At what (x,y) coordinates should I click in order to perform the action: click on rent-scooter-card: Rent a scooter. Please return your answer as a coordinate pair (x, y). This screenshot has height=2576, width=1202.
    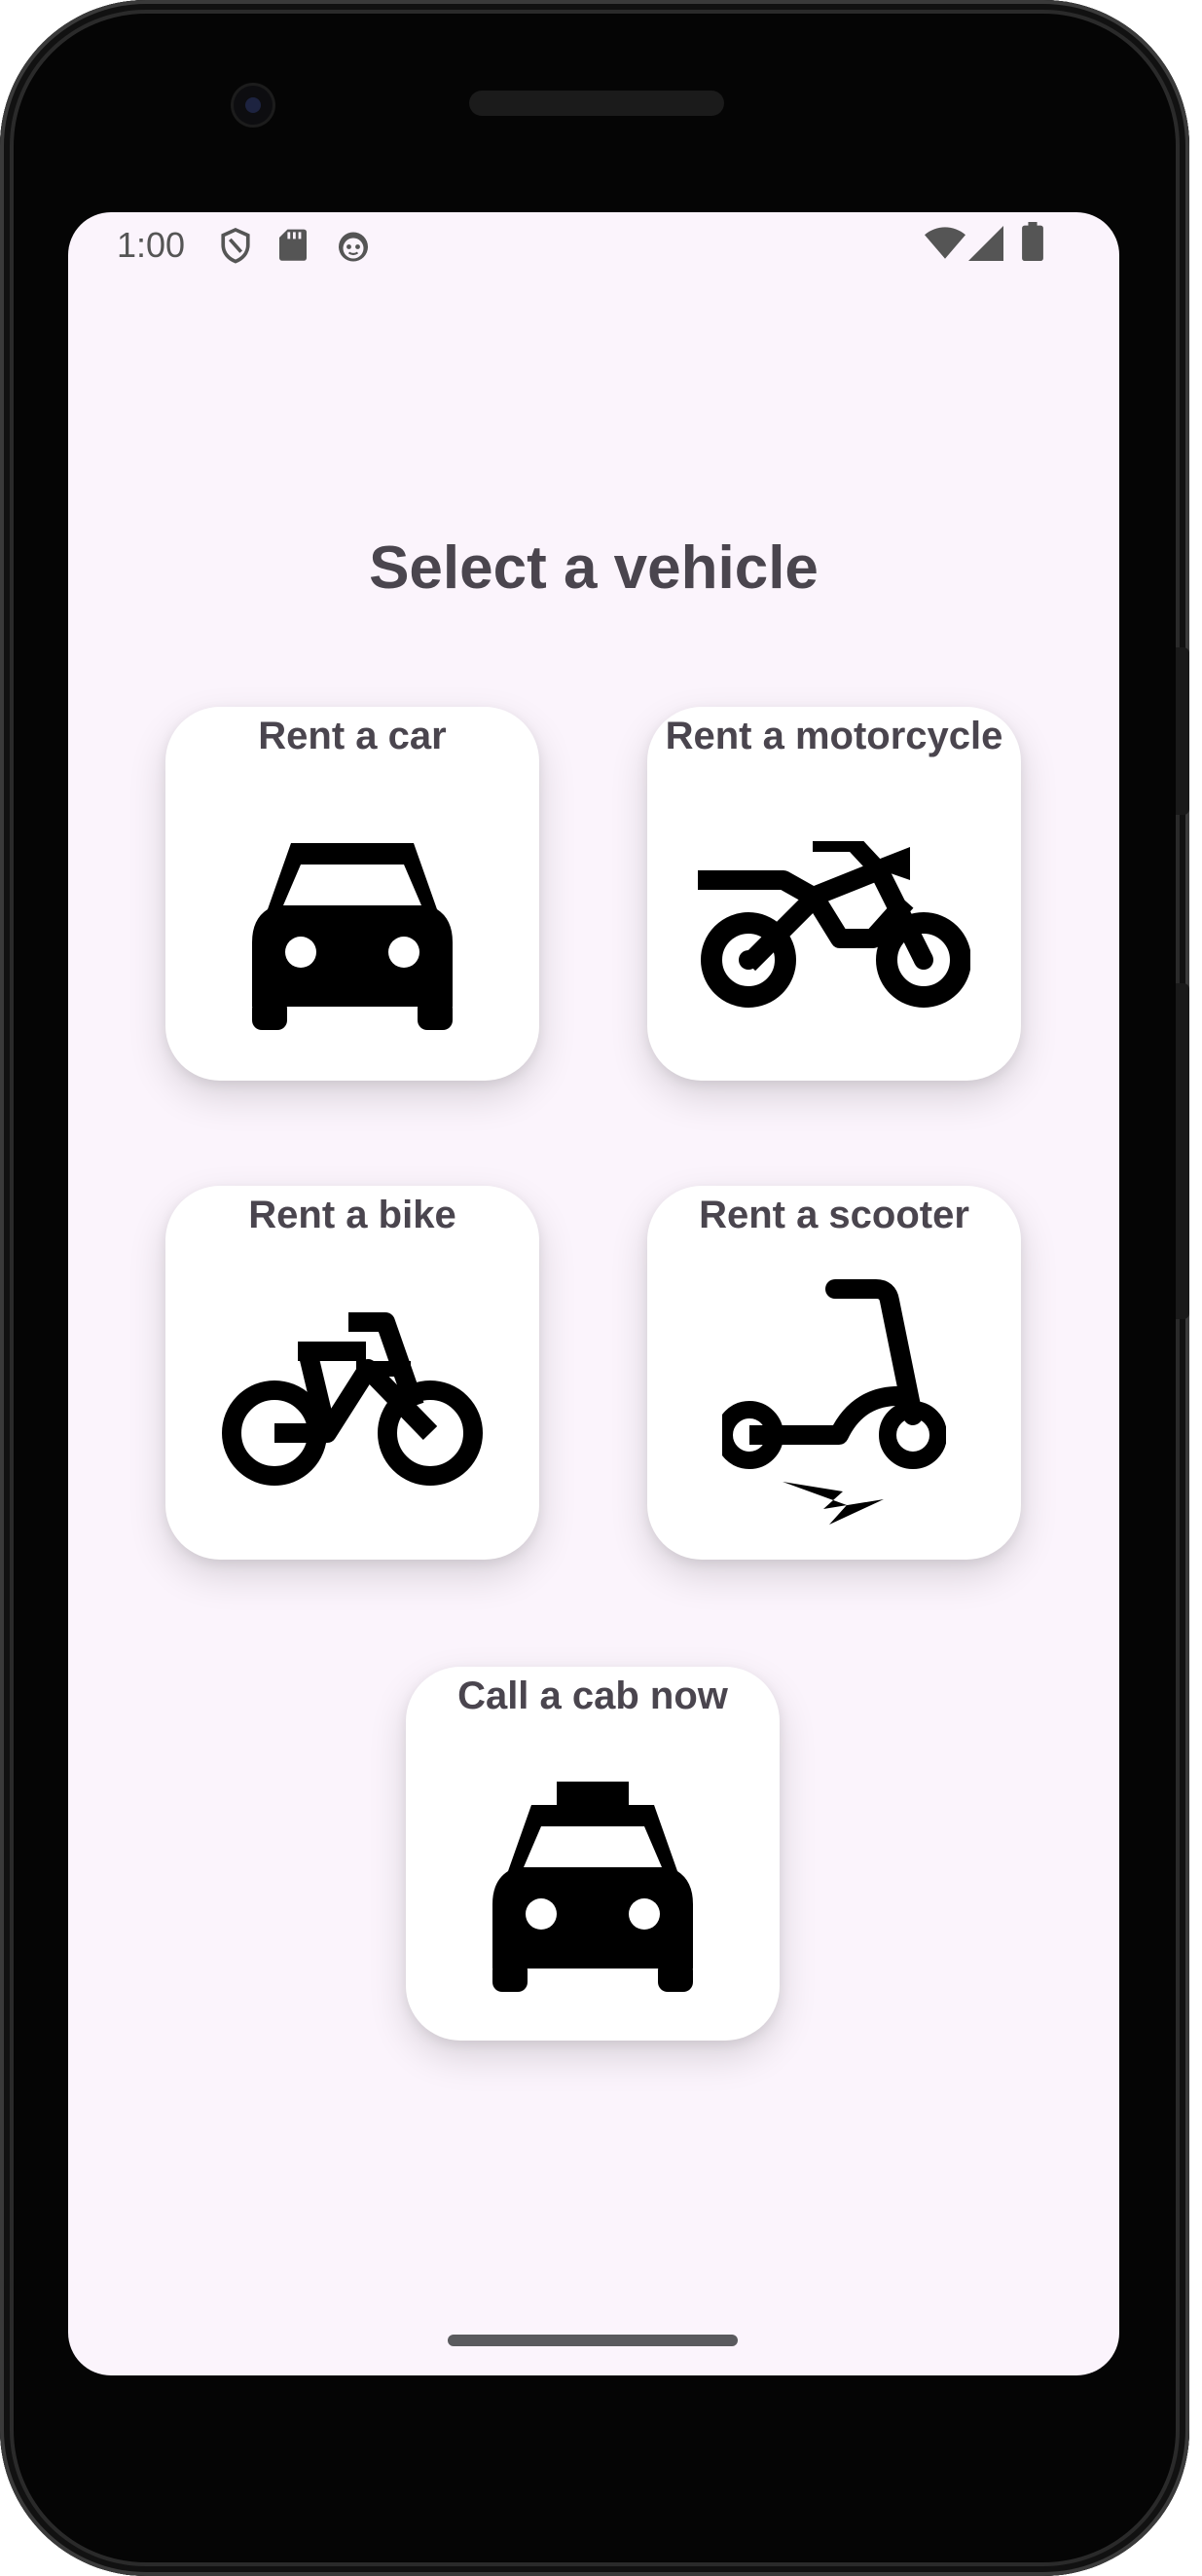
    Looking at the image, I should click on (834, 1373).